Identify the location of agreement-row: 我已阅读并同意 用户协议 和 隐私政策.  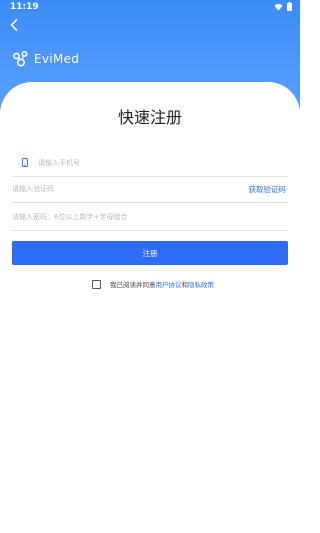
(153, 284).